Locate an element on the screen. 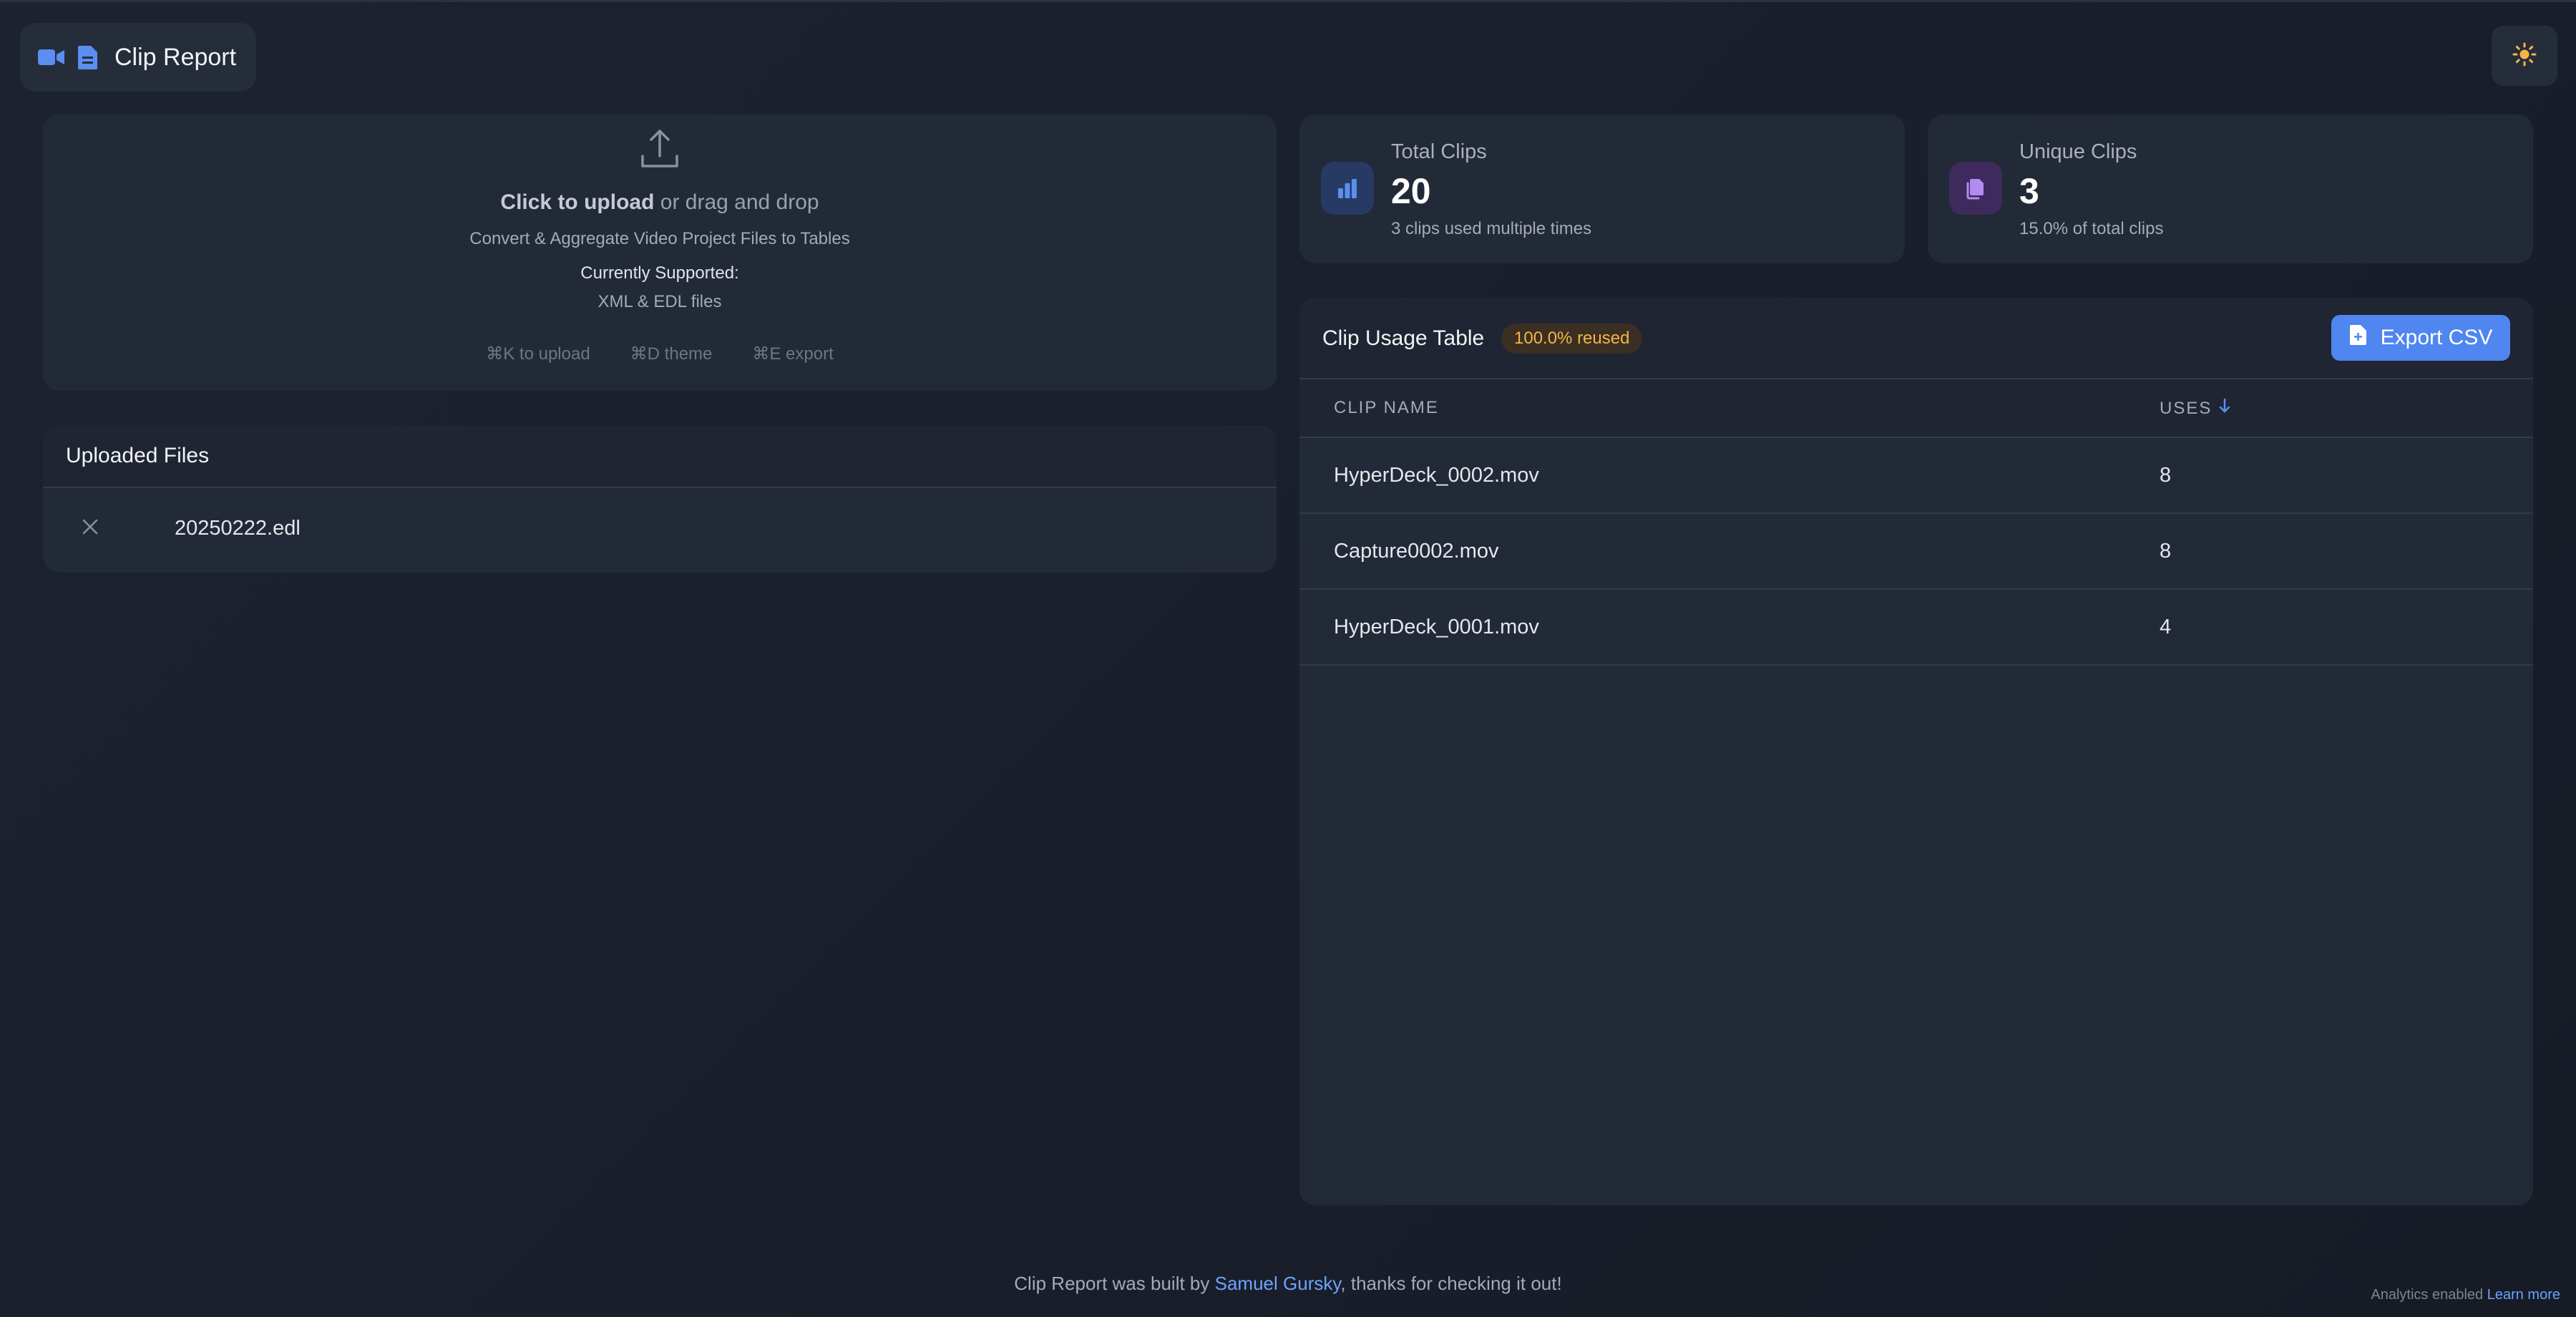 The width and height of the screenshot is (2576, 1317). file-name: 20250222.edl is located at coordinates (238, 528).